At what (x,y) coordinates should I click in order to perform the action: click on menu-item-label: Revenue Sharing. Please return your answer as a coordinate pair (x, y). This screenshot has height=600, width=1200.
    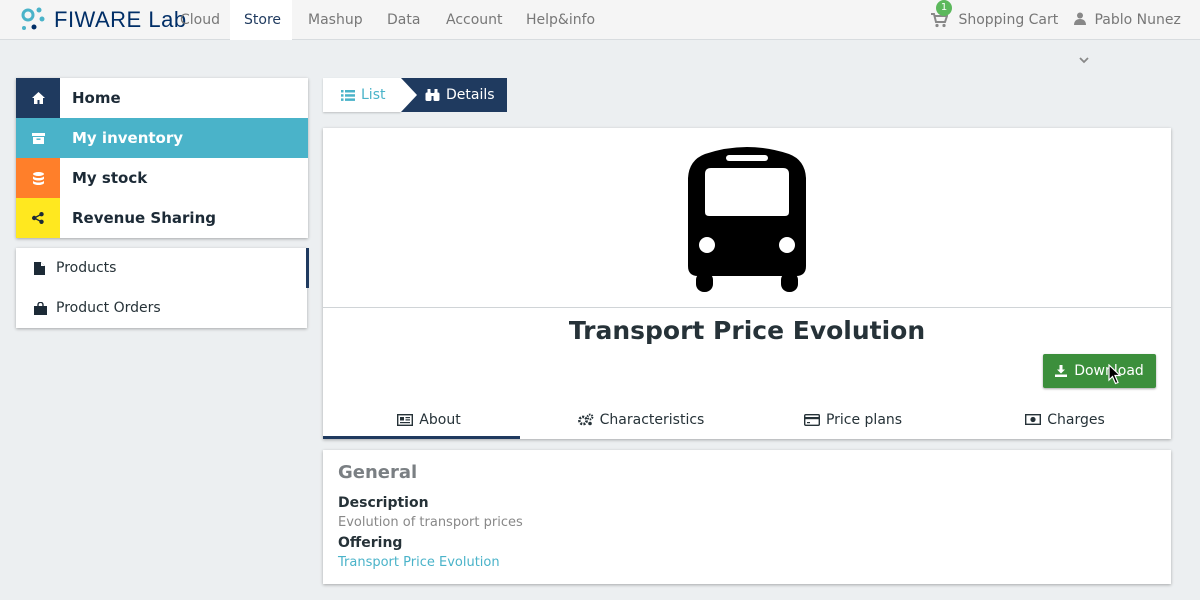
    Looking at the image, I should click on (144, 218).